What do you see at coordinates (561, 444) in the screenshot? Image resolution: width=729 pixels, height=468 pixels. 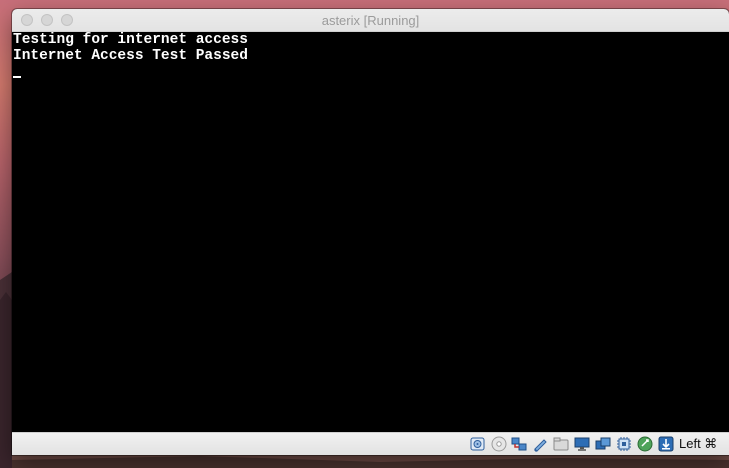 I see `shared-folders-icon` at bounding box center [561, 444].